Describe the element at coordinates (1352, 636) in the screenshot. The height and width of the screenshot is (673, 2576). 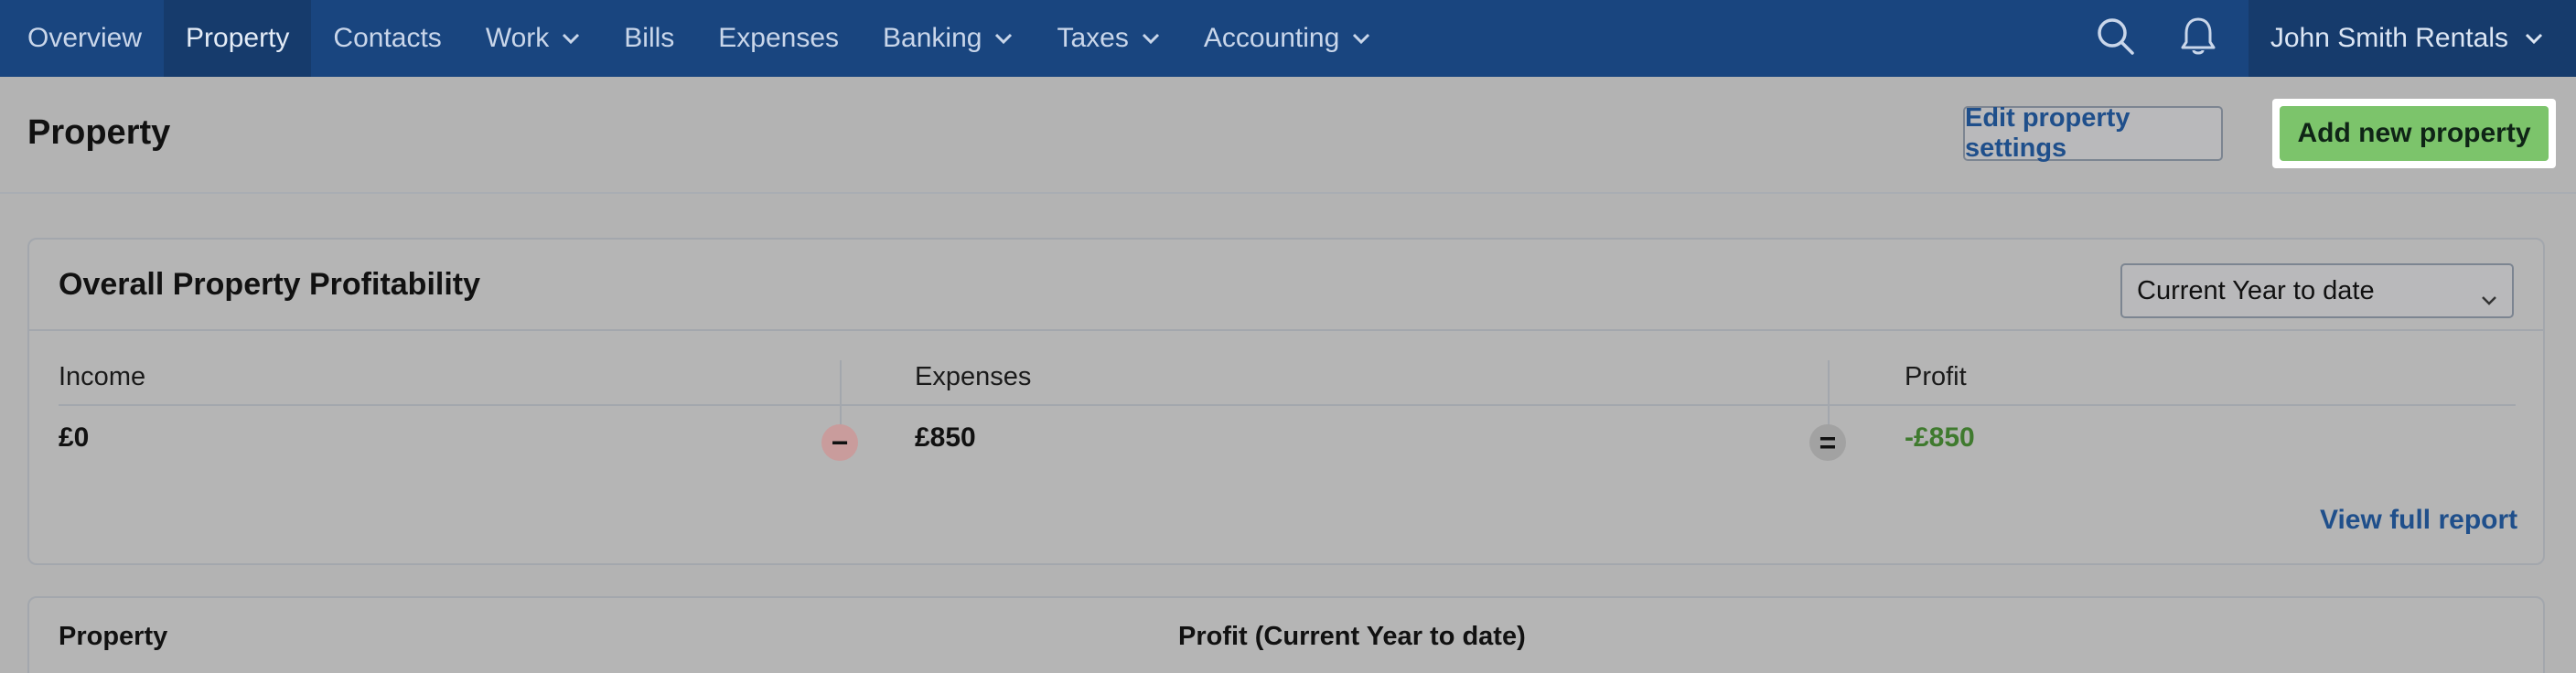
I see `column-header-profit: Profit (Current Year to date)` at that location.